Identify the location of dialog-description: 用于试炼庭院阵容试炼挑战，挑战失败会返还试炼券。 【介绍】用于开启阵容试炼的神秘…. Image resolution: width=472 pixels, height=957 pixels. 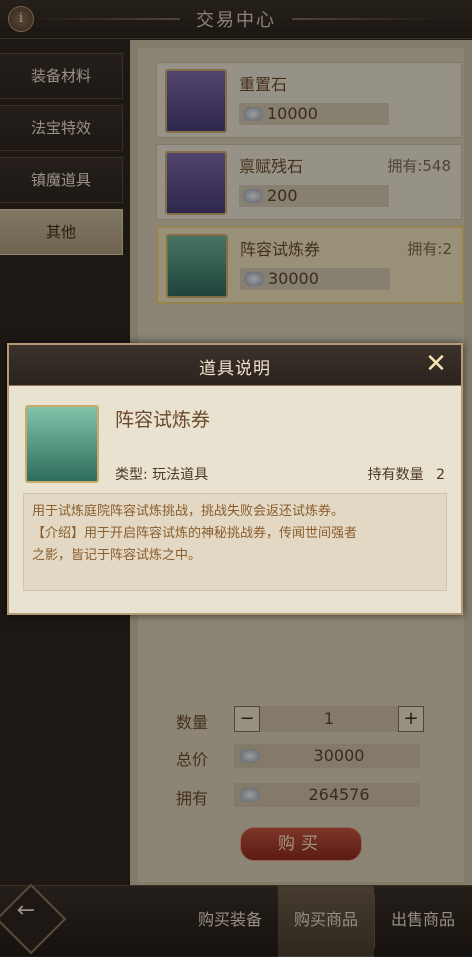
(235, 542).